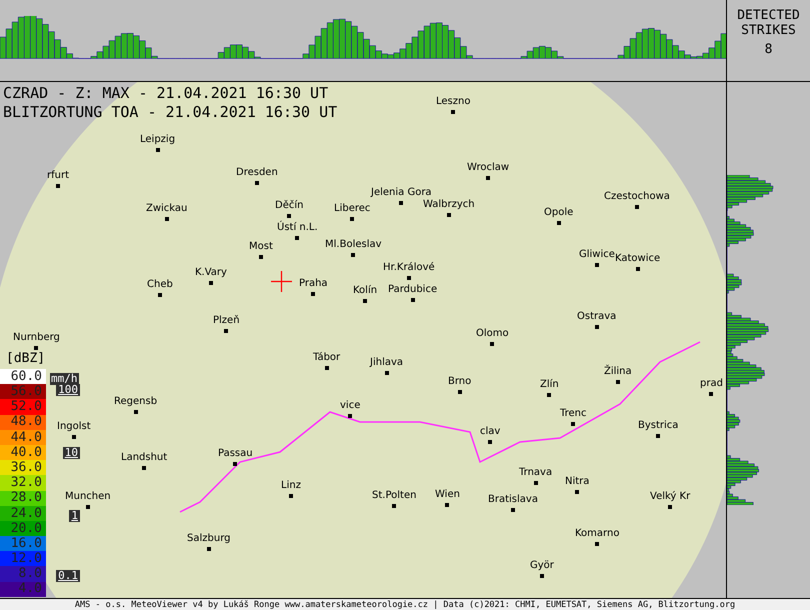 The image size is (810, 610). What do you see at coordinates (23, 498) in the screenshot?
I see `legend-swatch: 28.0` at bounding box center [23, 498].